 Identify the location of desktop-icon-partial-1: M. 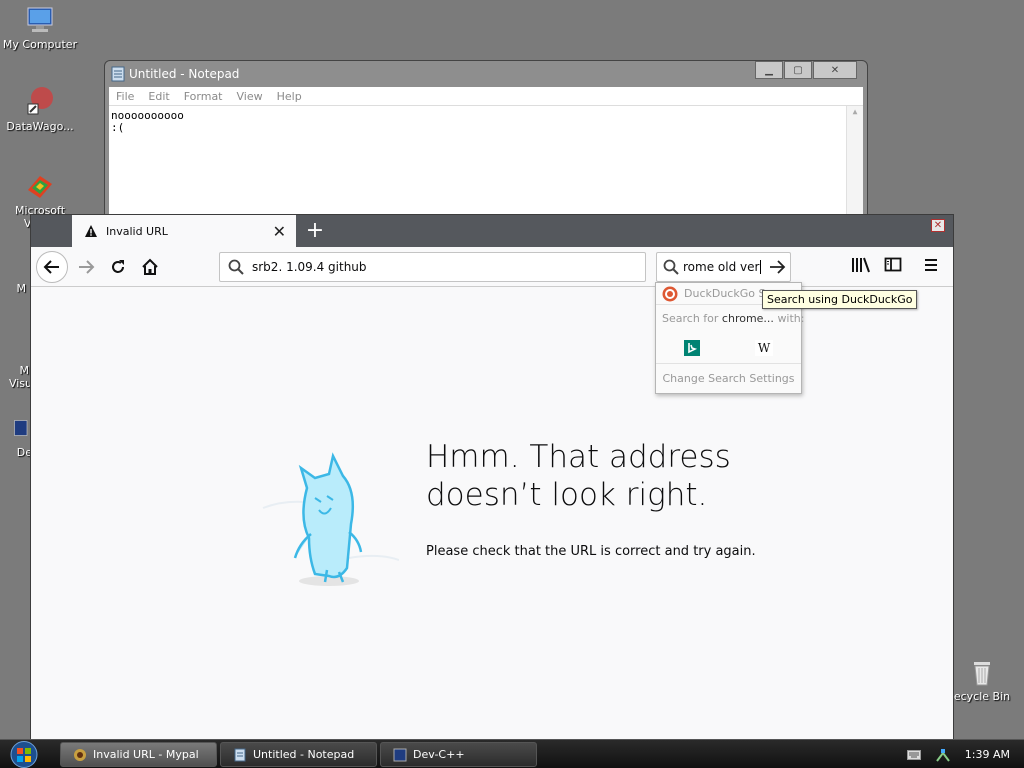
(13, 278).